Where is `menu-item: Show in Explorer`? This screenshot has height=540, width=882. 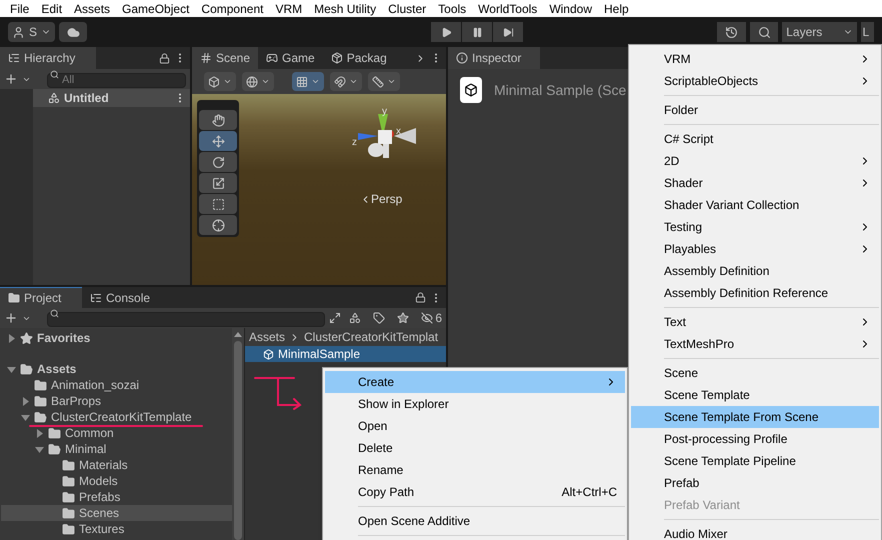 menu-item: Show in Explorer is located at coordinates (475, 404).